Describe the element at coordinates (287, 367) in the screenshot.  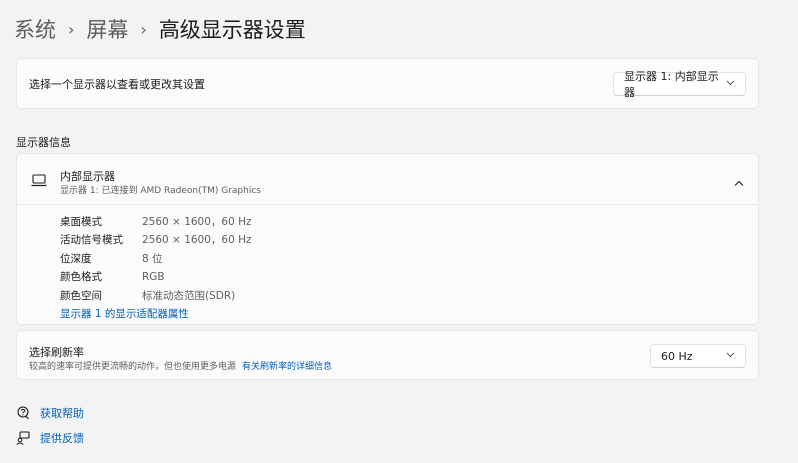
I see `refresh-rate-info-link: 有关刷新率的详细信息` at that location.